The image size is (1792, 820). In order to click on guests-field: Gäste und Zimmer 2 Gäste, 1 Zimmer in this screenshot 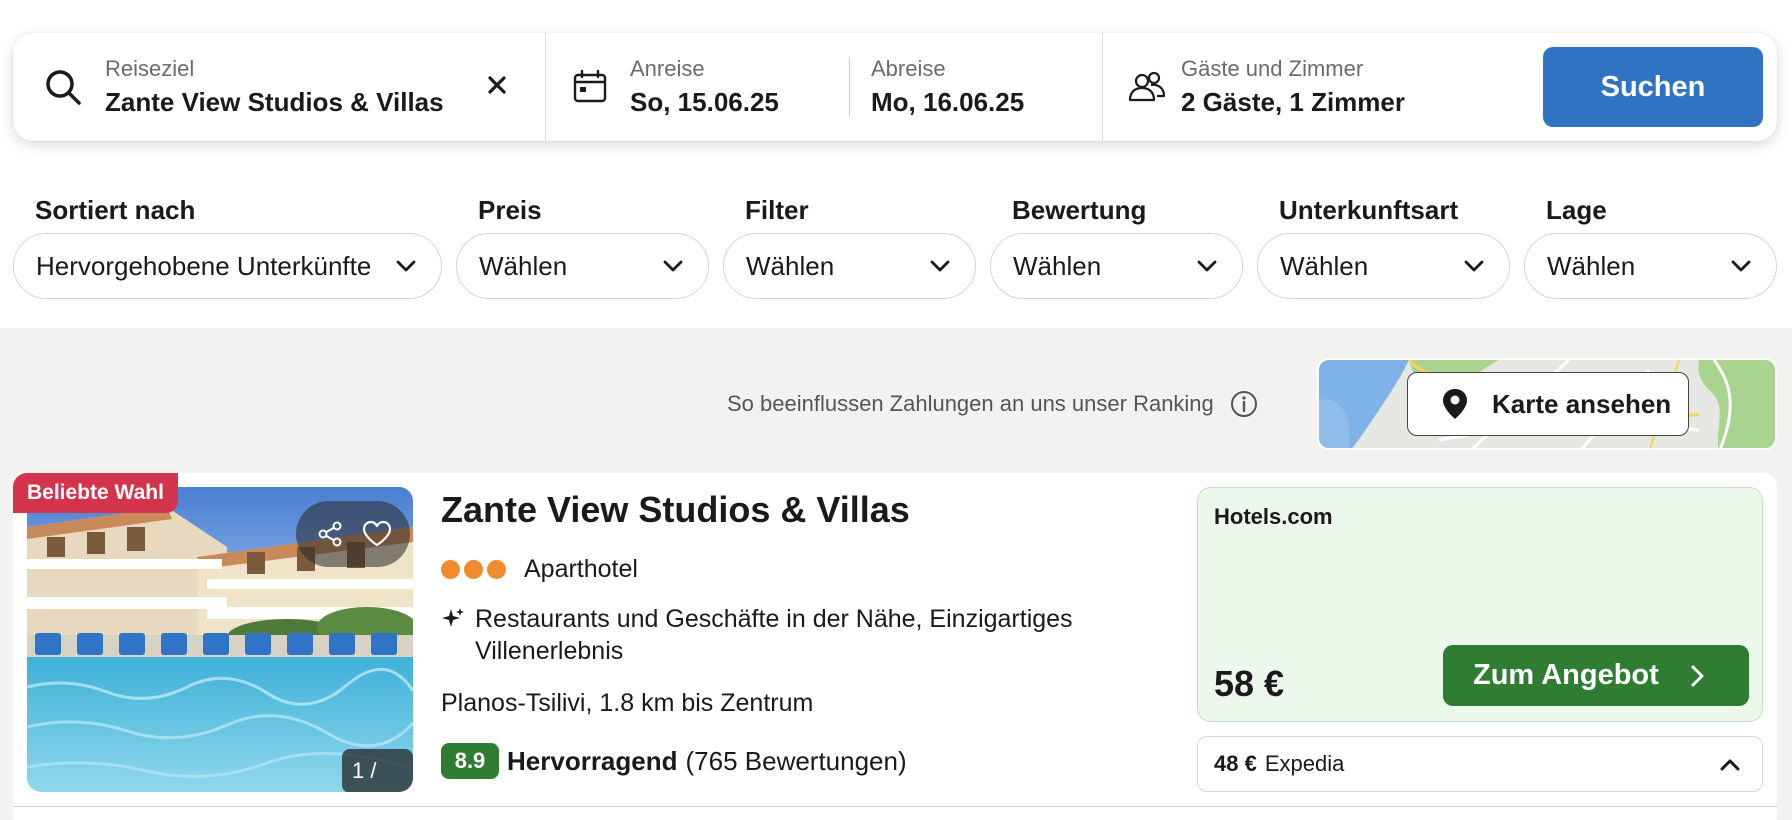, I will do `click(1322, 87)`.